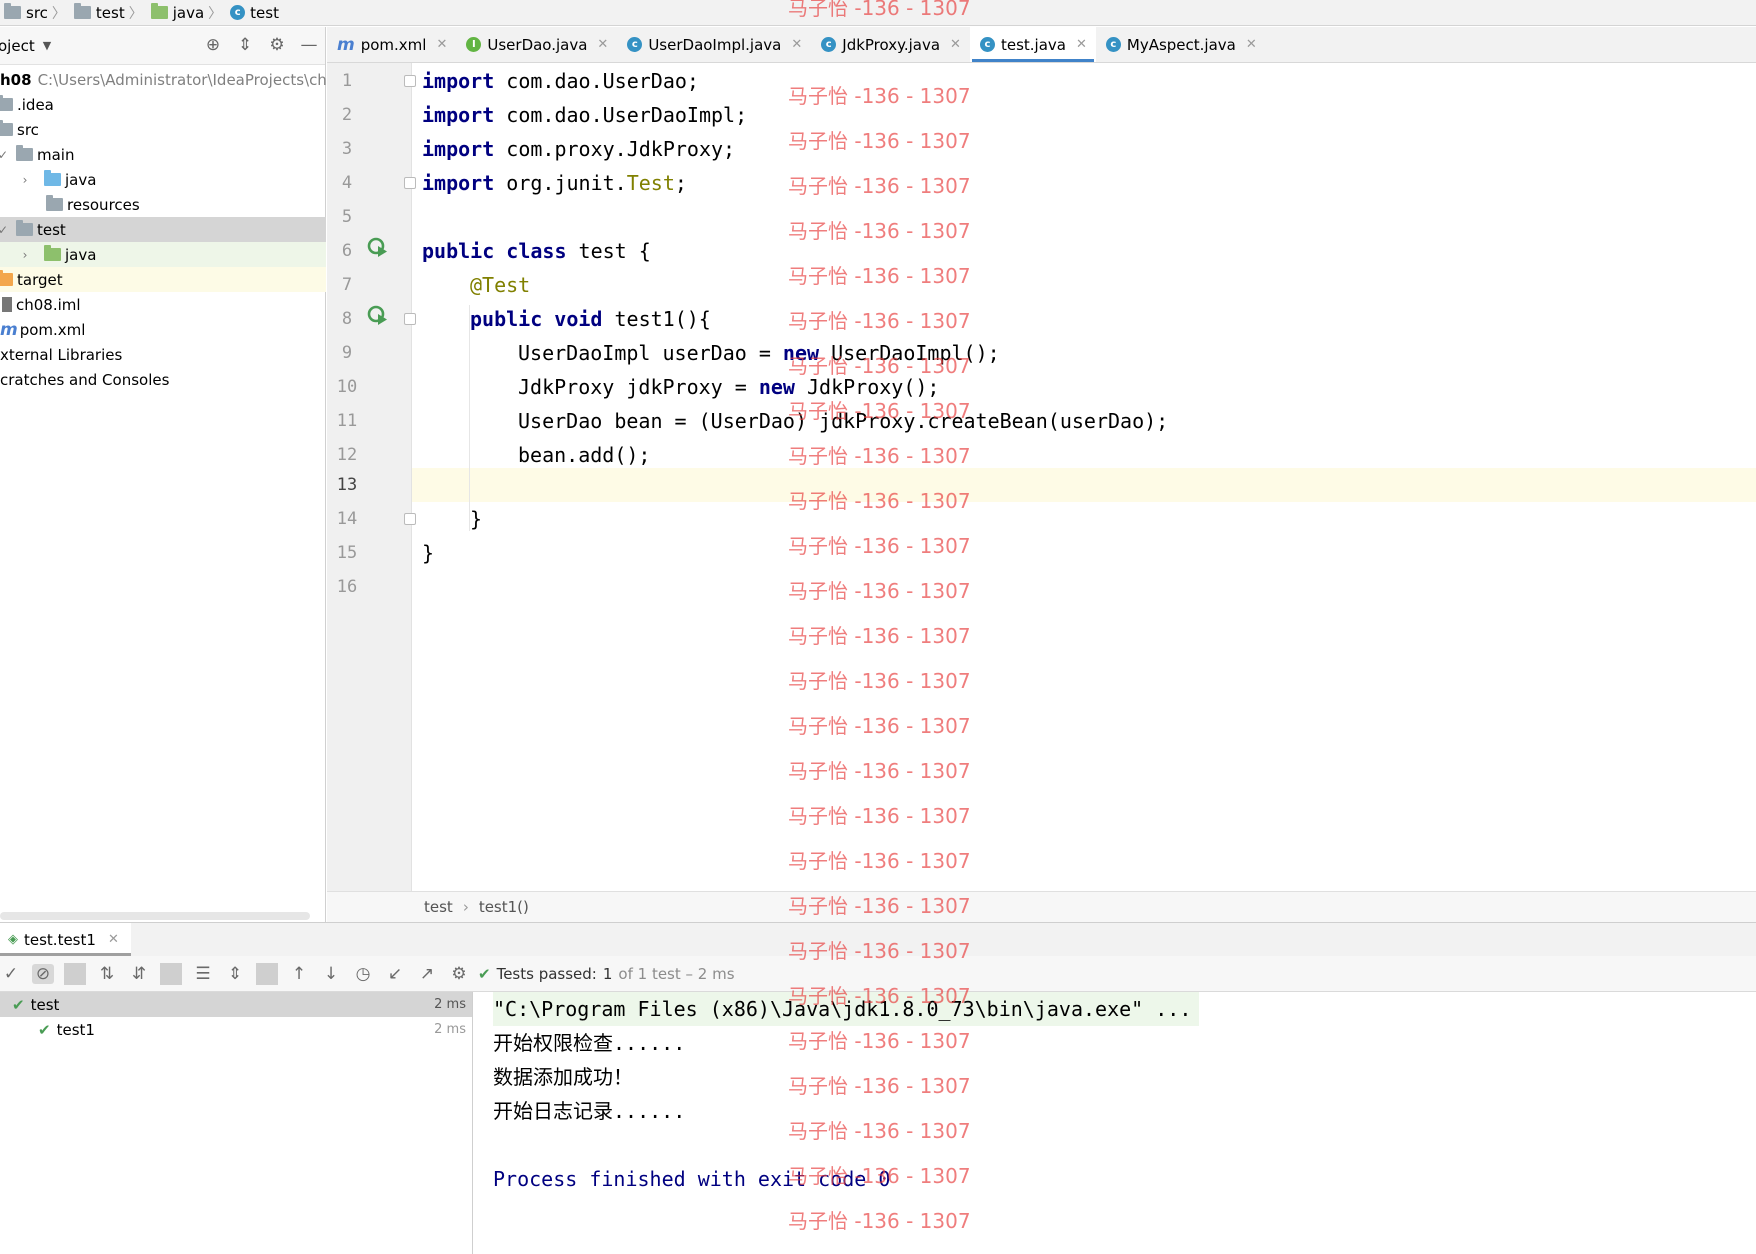 The height and width of the screenshot is (1254, 1756). What do you see at coordinates (427, 974) in the screenshot?
I see `export-tests-icon: ↗` at bounding box center [427, 974].